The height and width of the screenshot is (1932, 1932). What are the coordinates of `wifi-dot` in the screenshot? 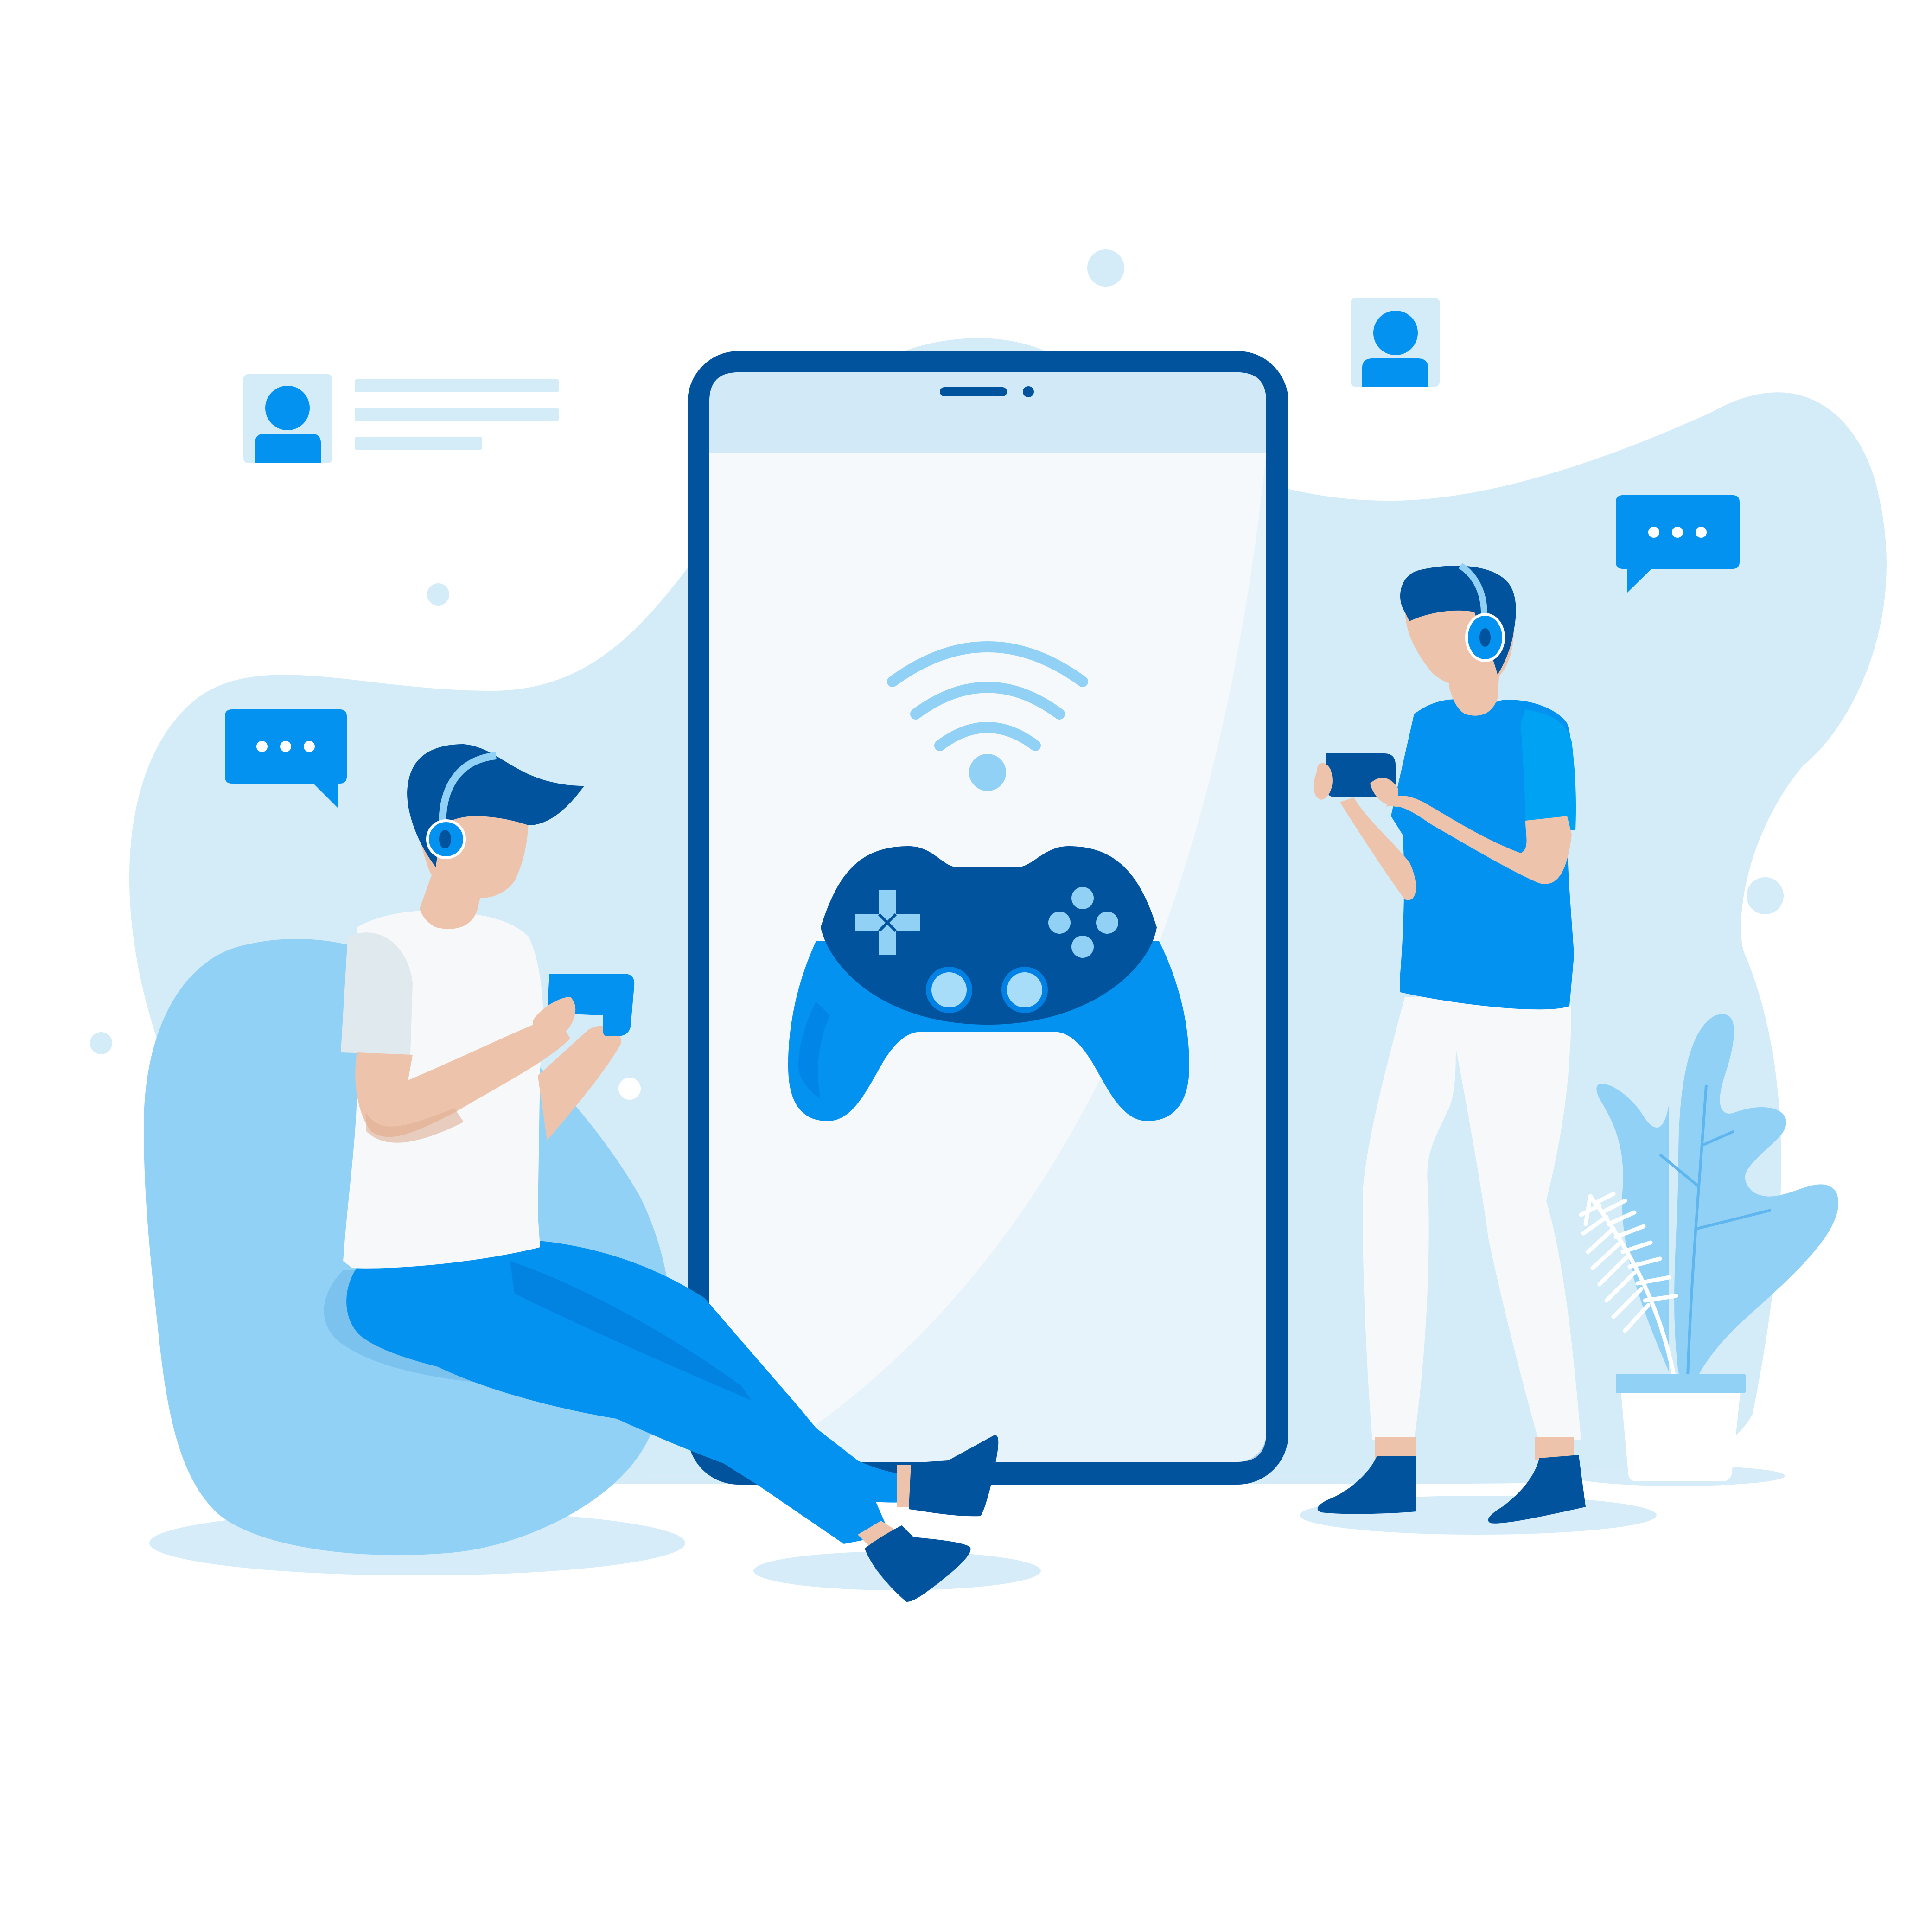 It's located at (988, 772).